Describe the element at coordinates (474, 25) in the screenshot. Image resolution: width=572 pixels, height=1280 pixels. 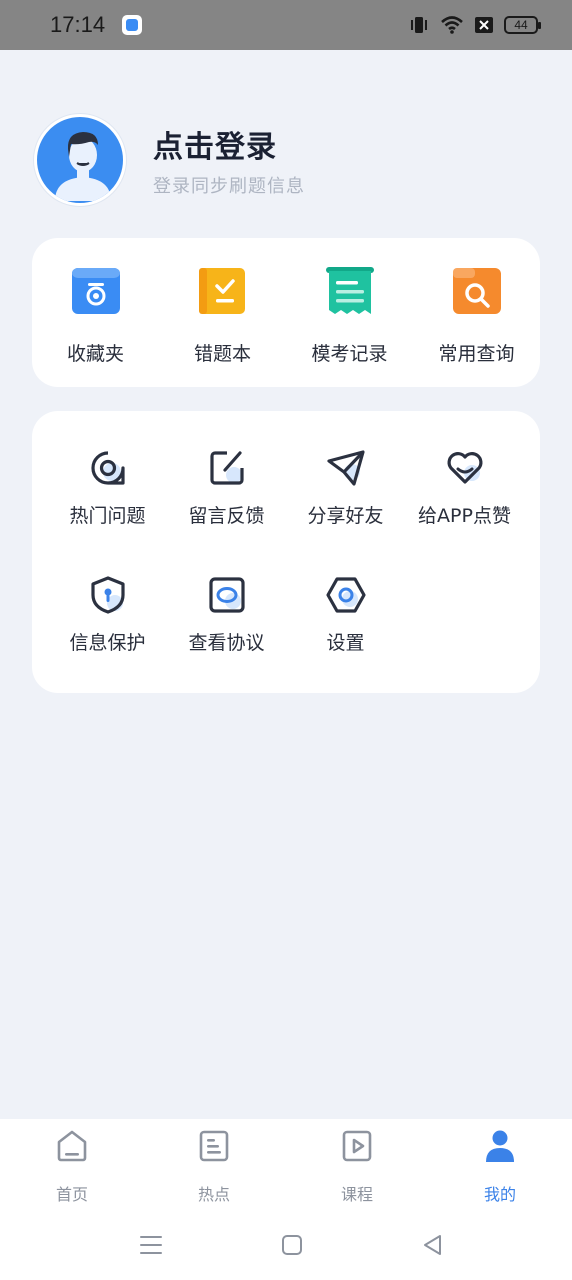
I see `status-icons: 44` at that location.